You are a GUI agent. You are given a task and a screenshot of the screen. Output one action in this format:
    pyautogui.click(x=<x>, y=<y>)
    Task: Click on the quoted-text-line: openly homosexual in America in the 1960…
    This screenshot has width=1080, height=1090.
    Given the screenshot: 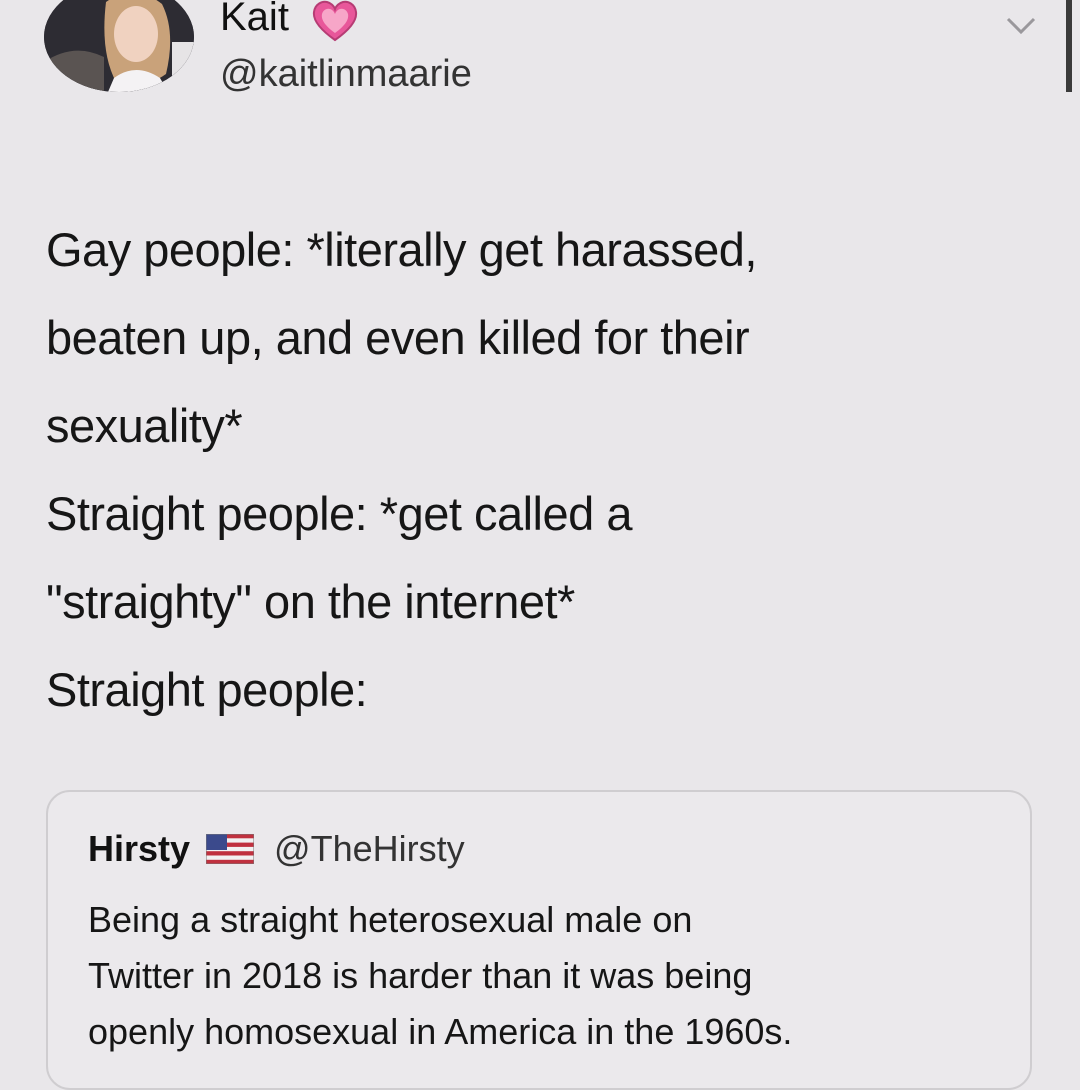 What is the action you would take?
    pyautogui.click(x=440, y=1031)
    